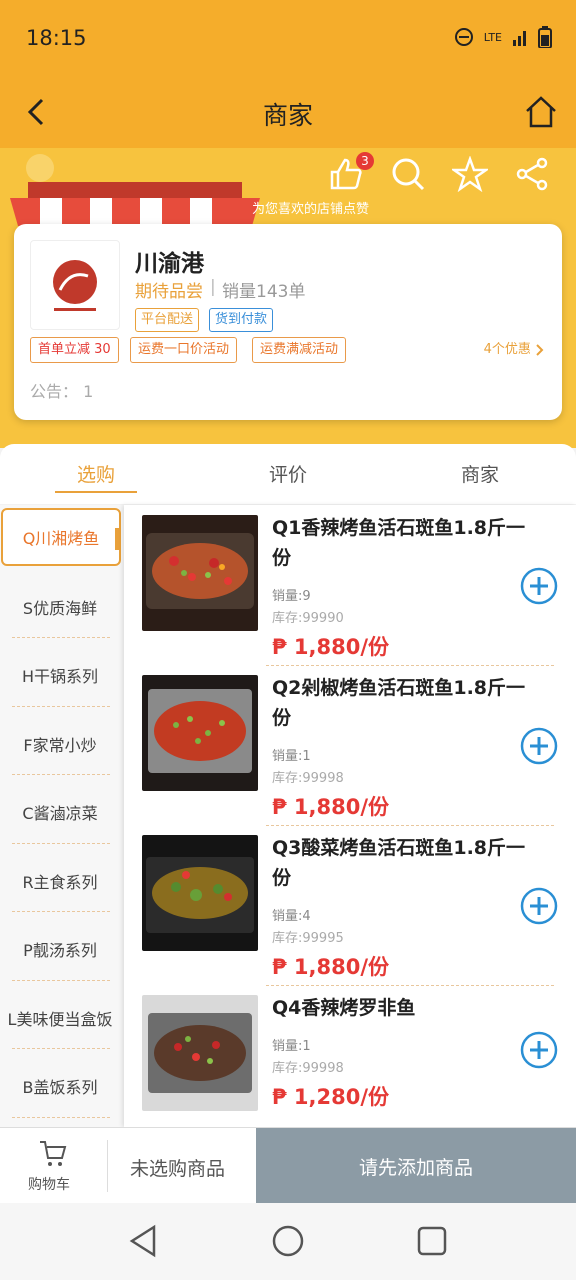 This screenshot has width=576, height=1280. Describe the element at coordinates (308, 938) in the screenshot. I see `product-stock: 库存:99995` at that location.